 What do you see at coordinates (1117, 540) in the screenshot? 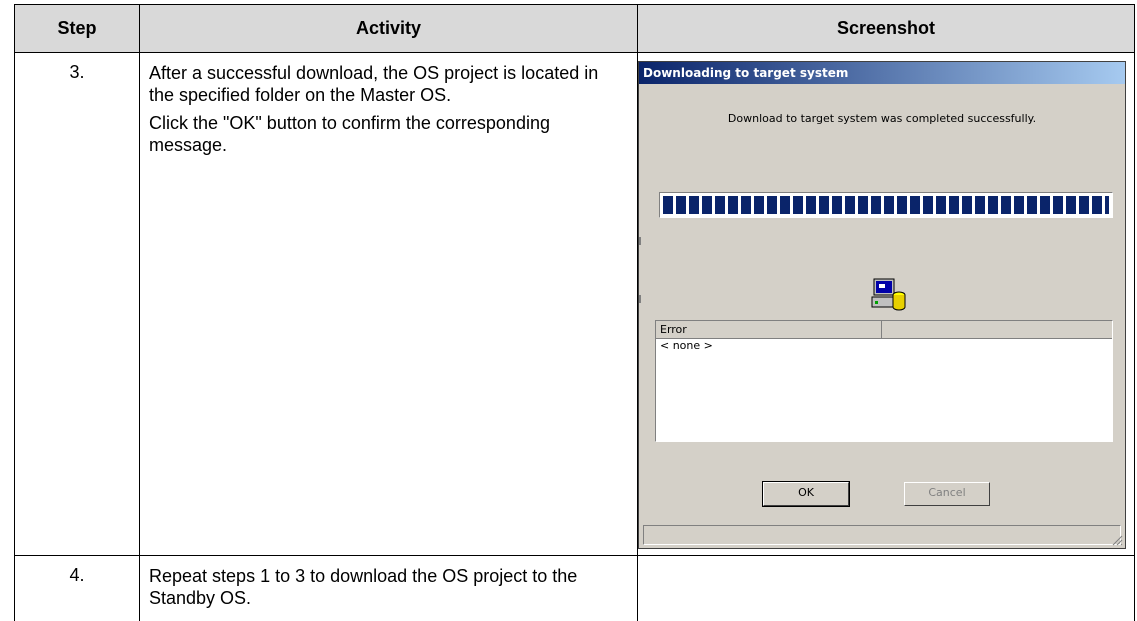
I see `resize-grip-icon` at bounding box center [1117, 540].